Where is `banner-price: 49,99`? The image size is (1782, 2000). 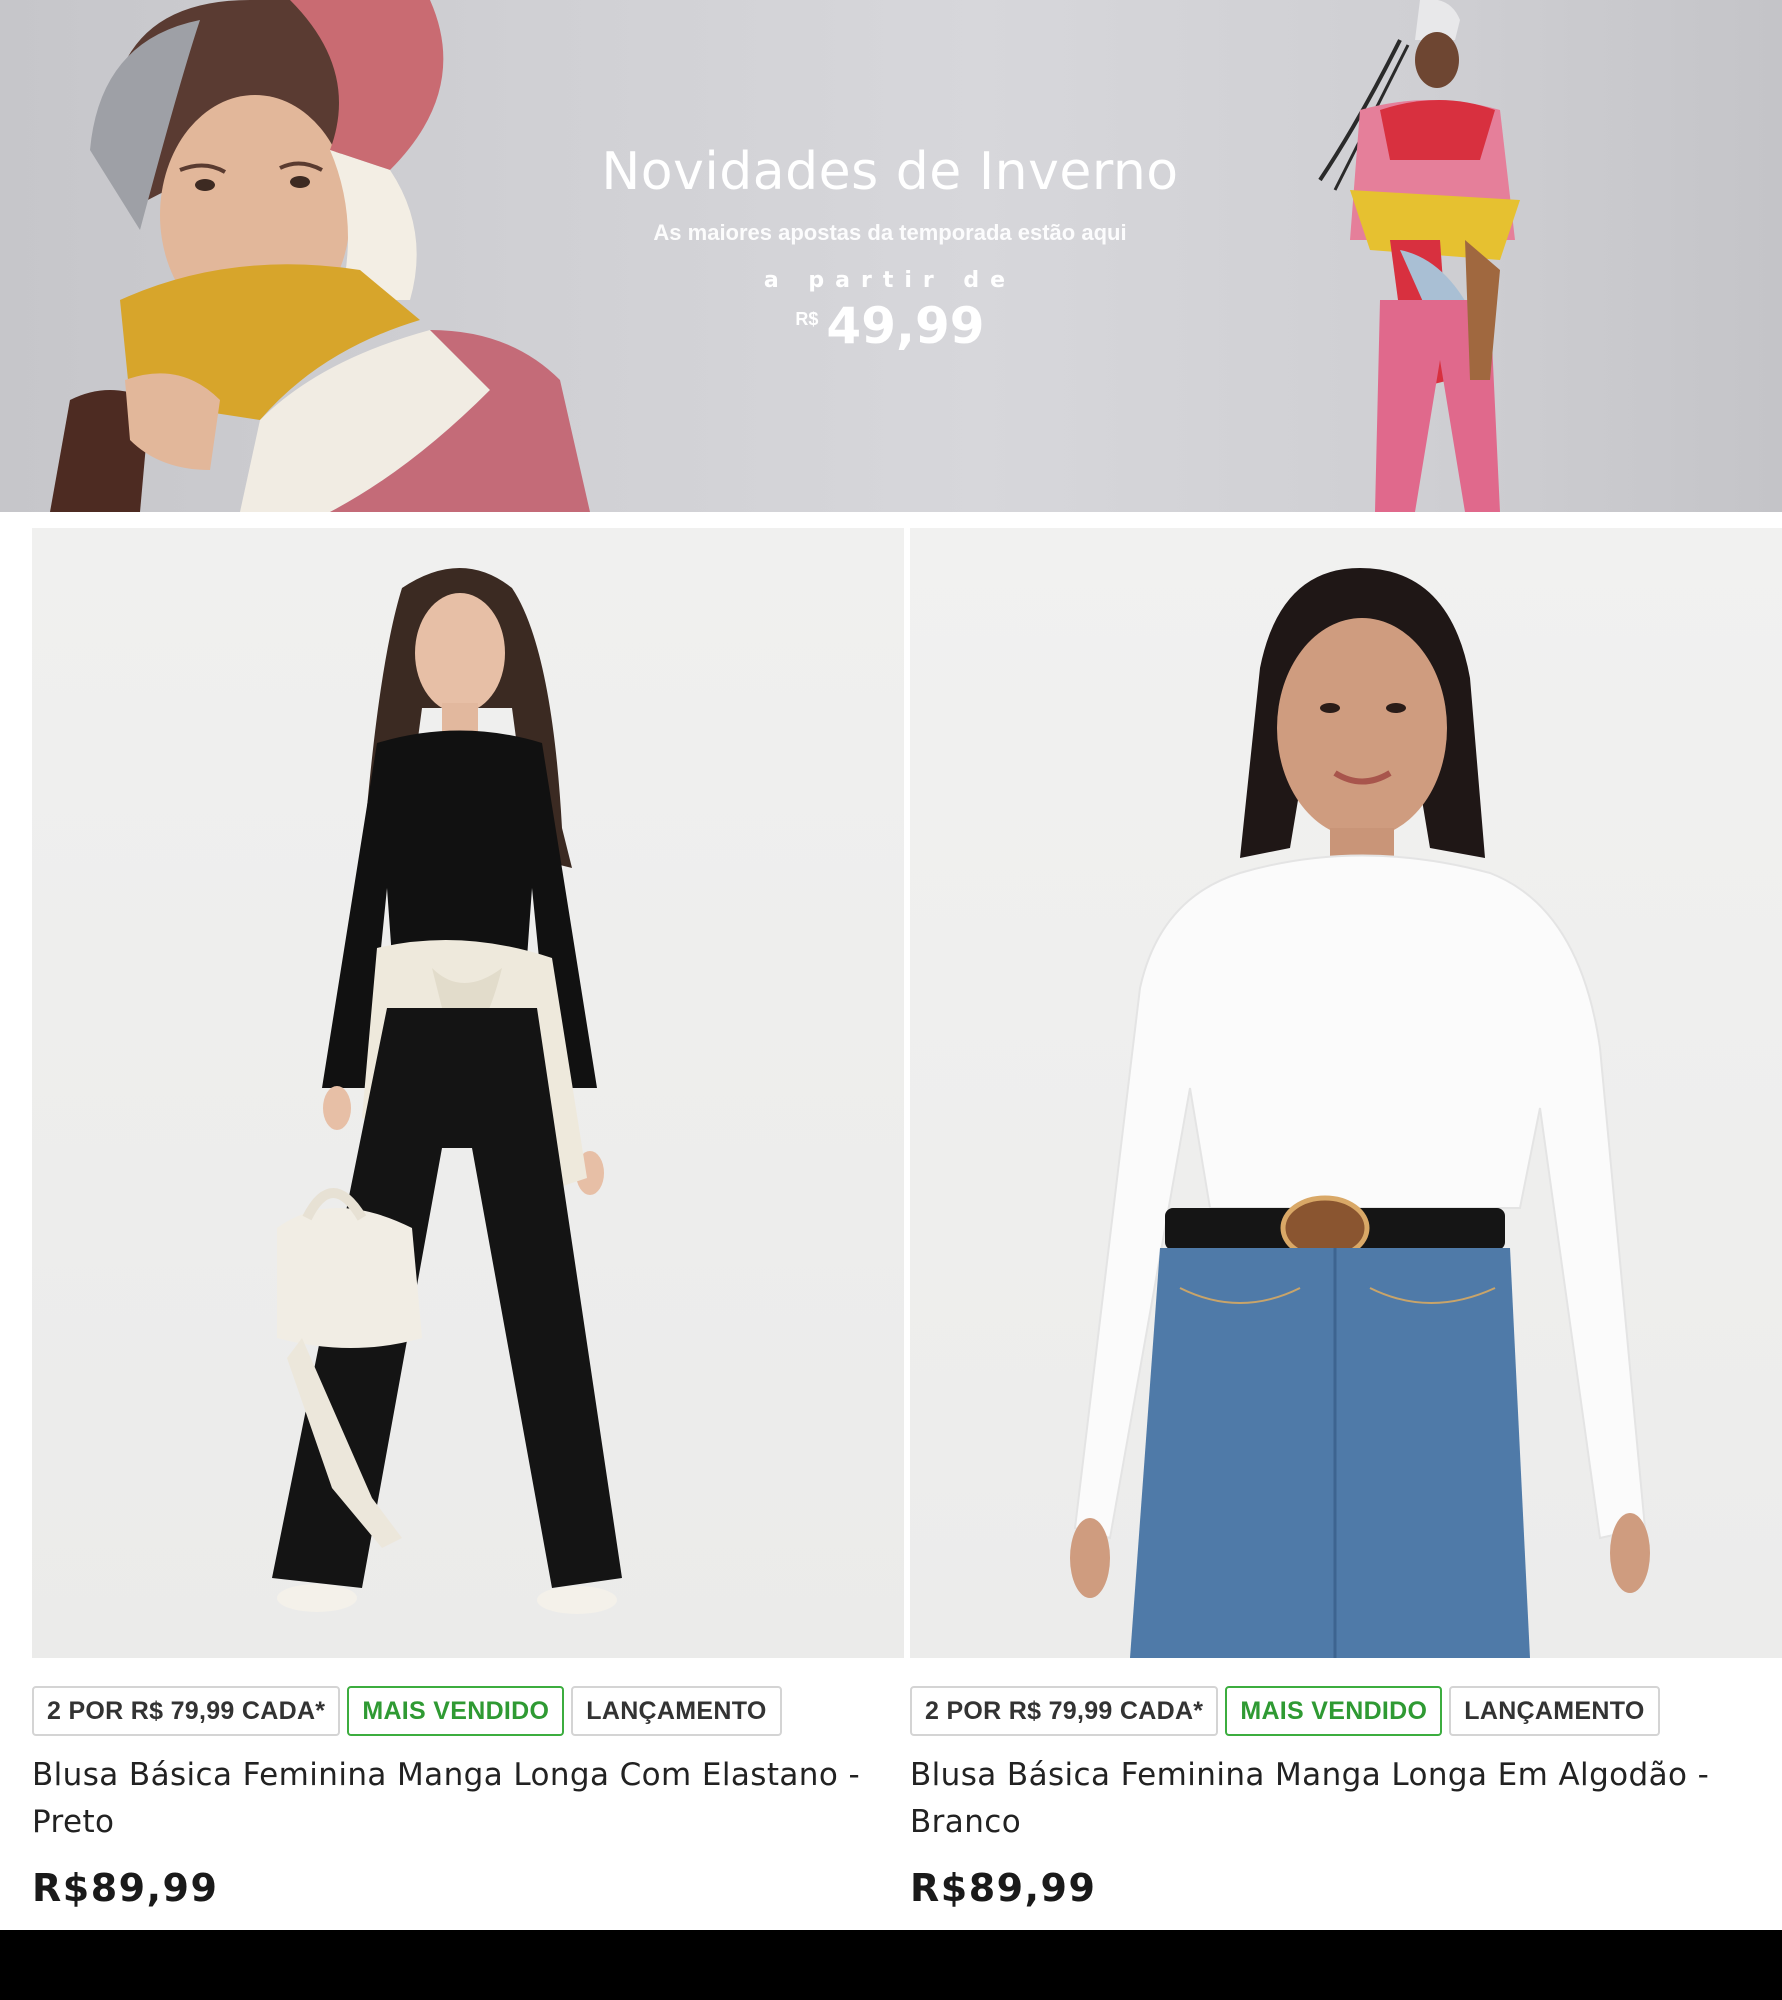
banner-price: 49,99 is located at coordinates (905, 326).